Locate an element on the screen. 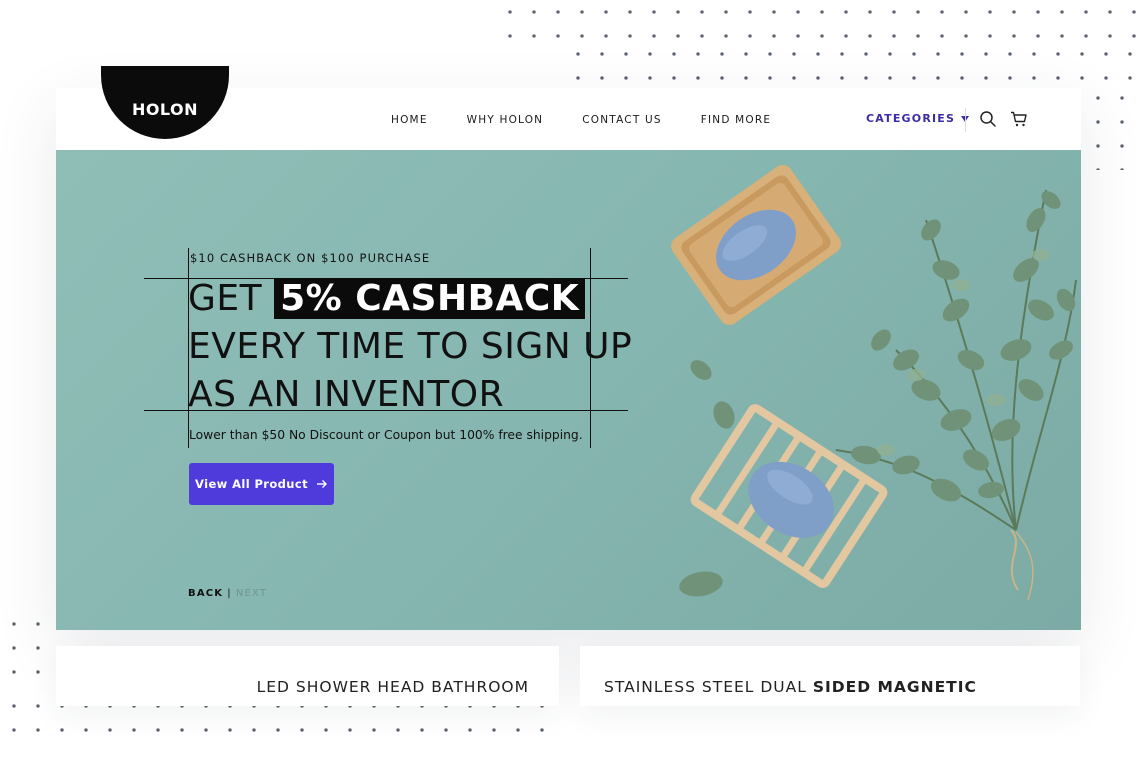 This screenshot has height=780, width=1140. categories-label: CATEGORIES is located at coordinates (911, 118).